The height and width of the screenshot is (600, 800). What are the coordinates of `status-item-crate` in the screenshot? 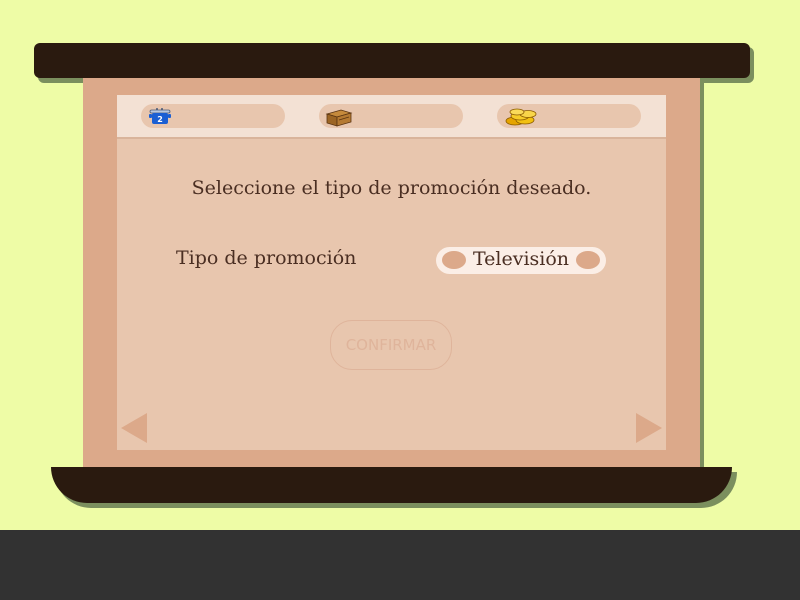 It's located at (391, 116).